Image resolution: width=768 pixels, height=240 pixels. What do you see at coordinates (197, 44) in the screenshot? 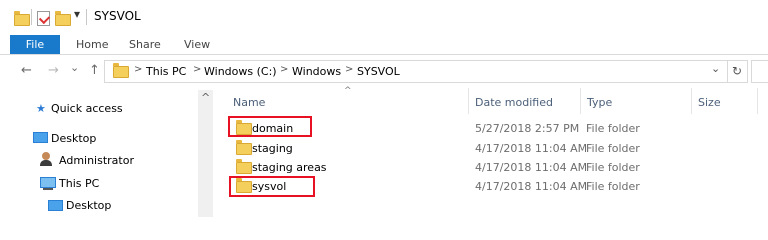
I see `tab-view: View` at bounding box center [197, 44].